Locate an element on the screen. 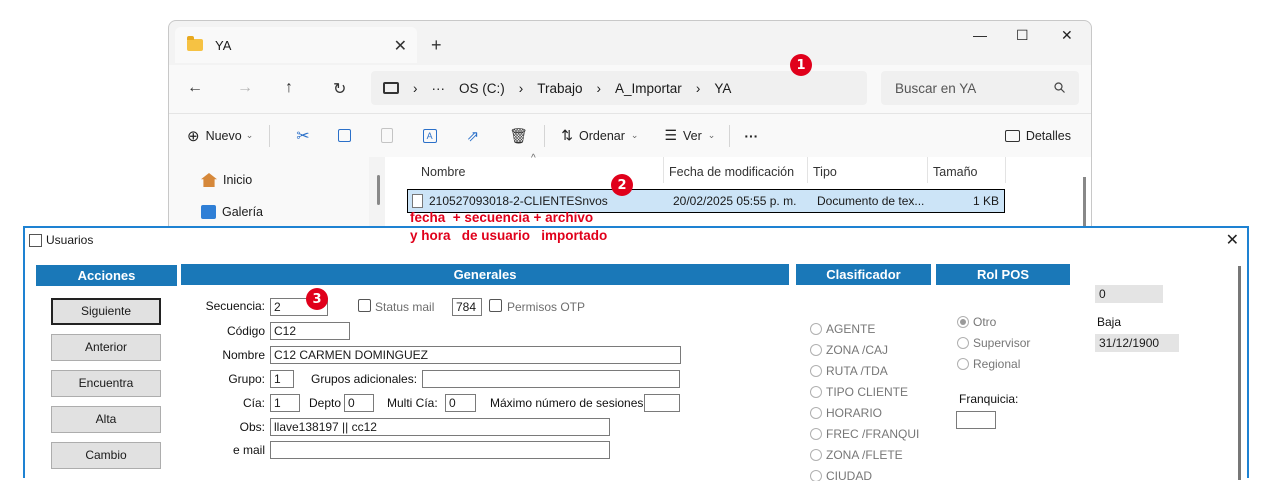 The width and height of the screenshot is (1269, 481). plus-circle-icon: ⊕ is located at coordinates (193, 136).